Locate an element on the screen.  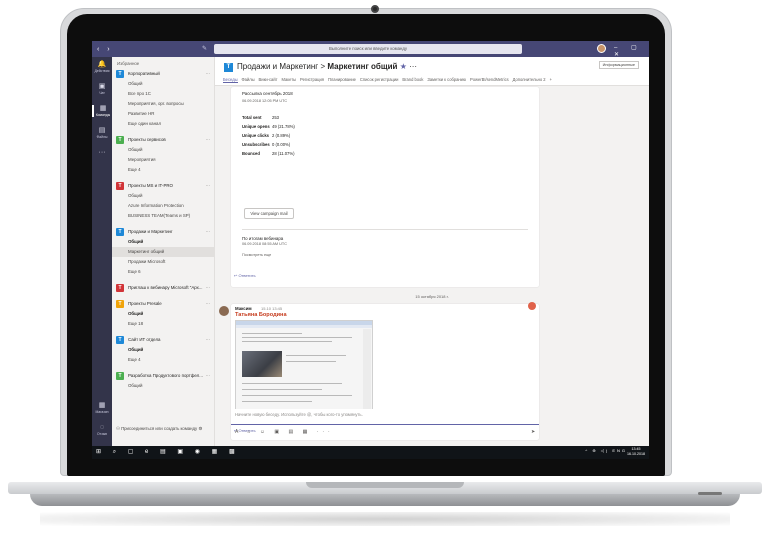
channel-item: Azure Information Protection is located at coordinates (163, 206).